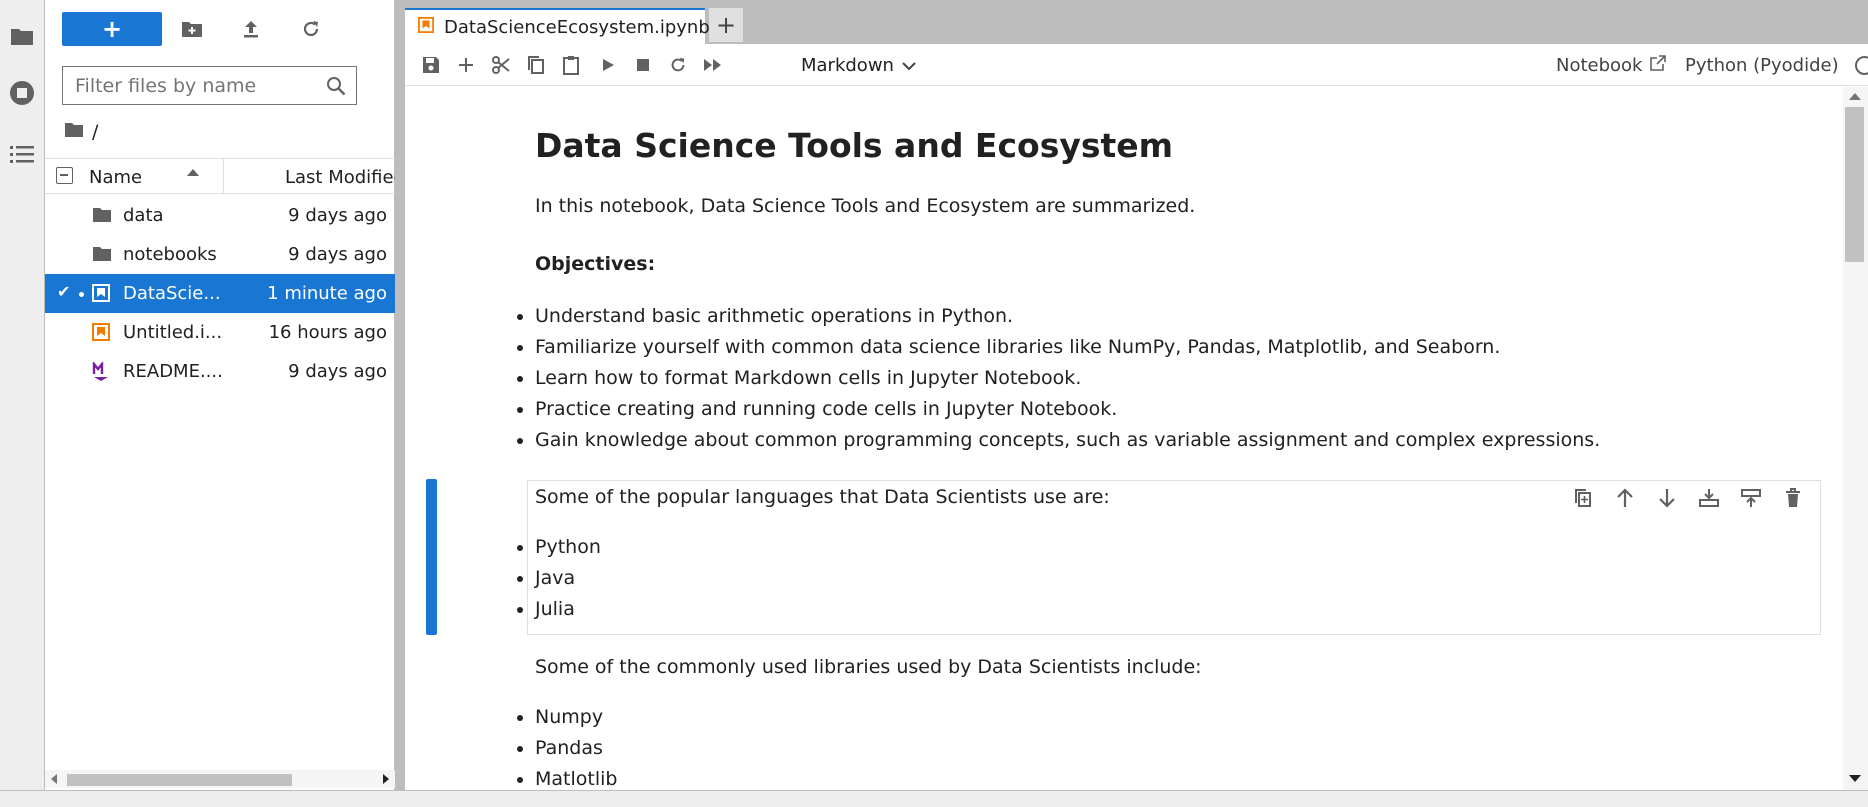  What do you see at coordinates (115, 177) in the screenshot?
I see `name-column-header: Name` at bounding box center [115, 177].